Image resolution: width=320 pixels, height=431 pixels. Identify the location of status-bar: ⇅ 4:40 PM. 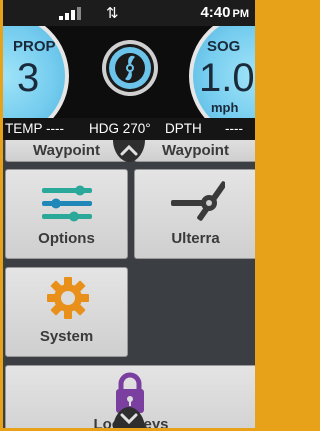
(129, 13).